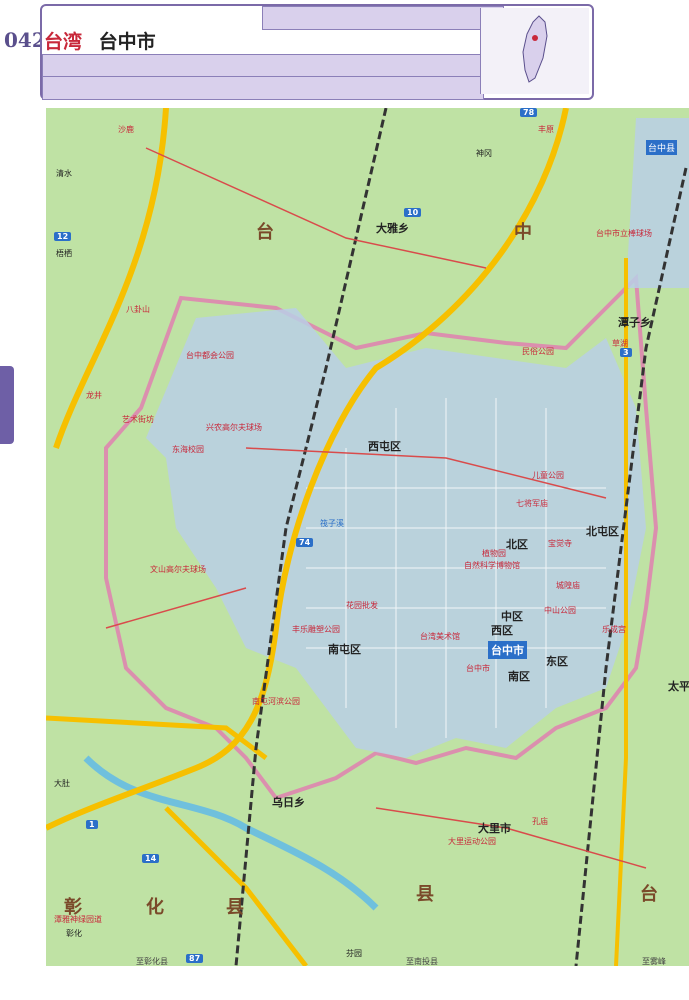 The width and height of the screenshot is (689, 1000). I want to click on city-name: 台中市, so click(127, 42).